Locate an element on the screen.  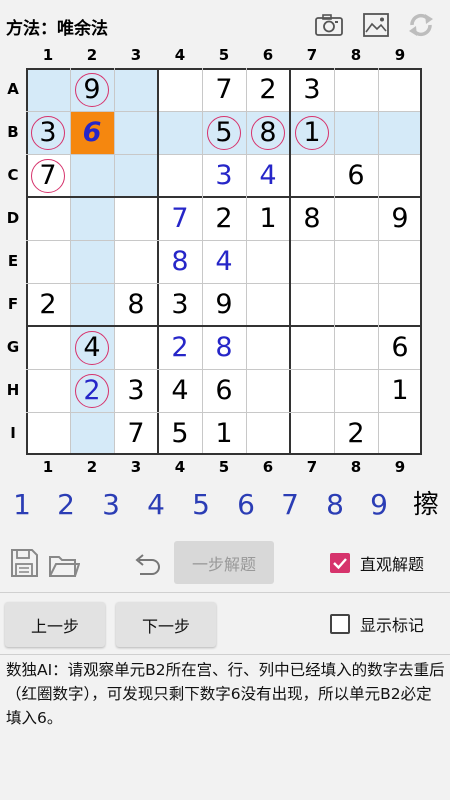
sudoku-cell-i7 is located at coordinates (312, 433).